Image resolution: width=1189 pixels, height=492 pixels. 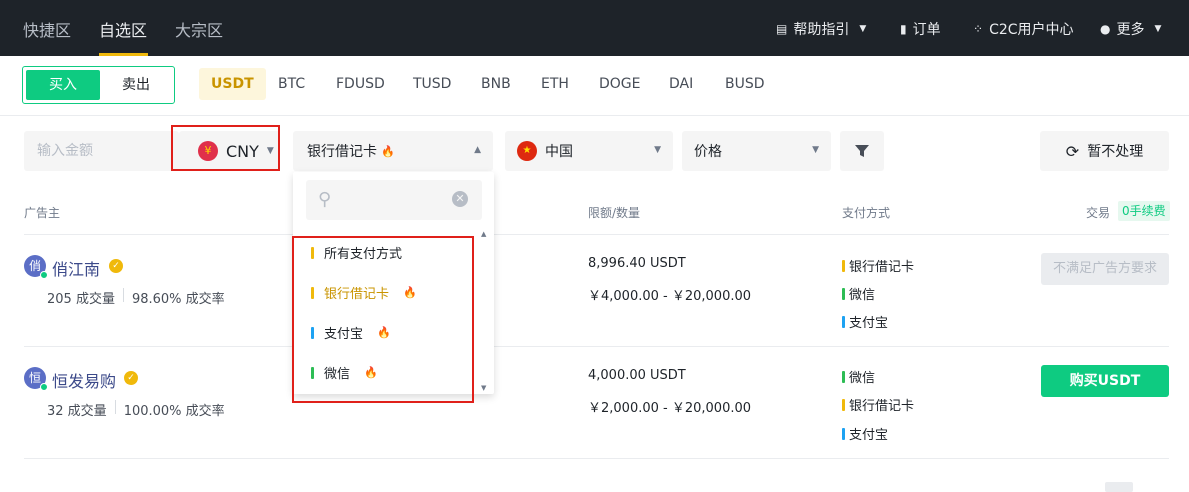 I want to click on refresh-label: 暂不处理, so click(x=1115, y=152).